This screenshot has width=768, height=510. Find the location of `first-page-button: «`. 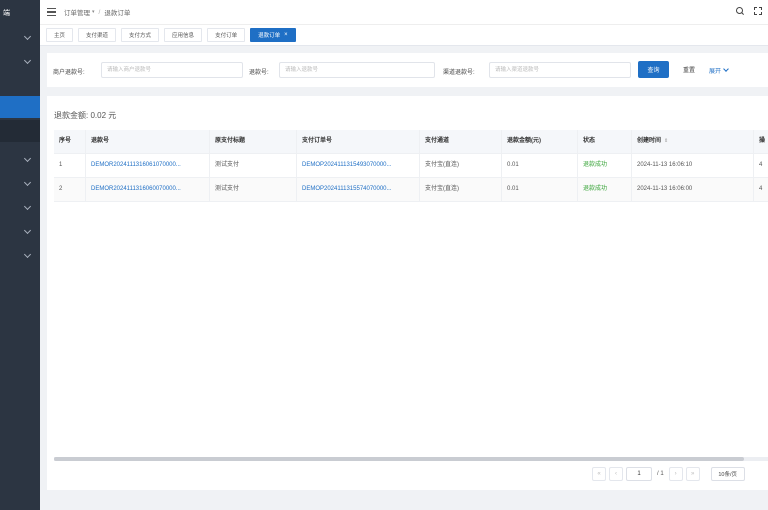

first-page-button: « is located at coordinates (599, 474).